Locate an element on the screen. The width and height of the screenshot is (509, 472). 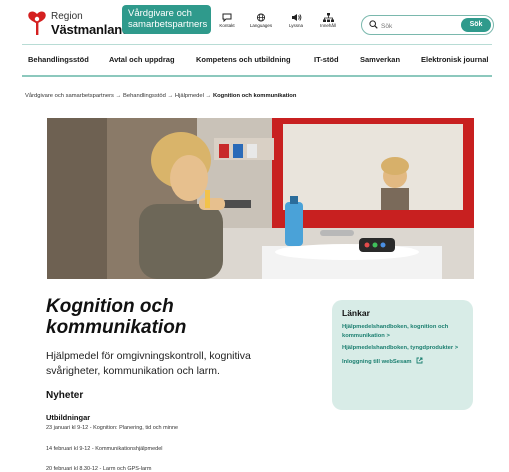
sitemap-icon is located at coordinates (328, 17).